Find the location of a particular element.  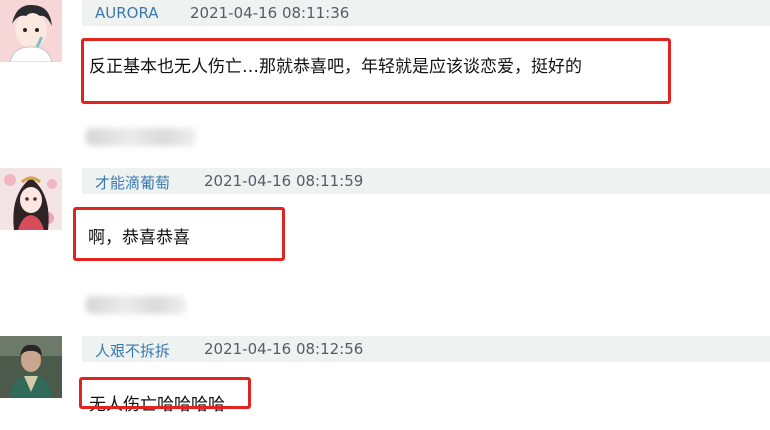

anime-boy-avatar-icon is located at coordinates (31, 31).